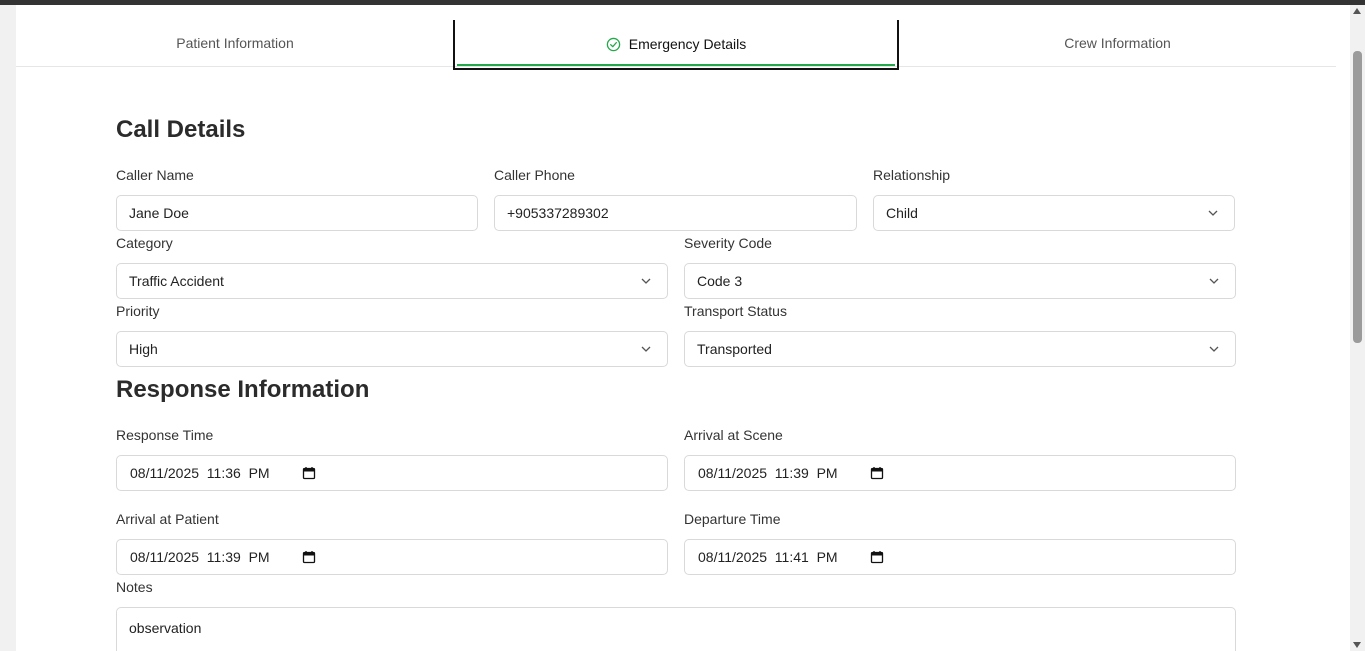  I want to click on severity-code-select: Code 3, so click(960, 281).